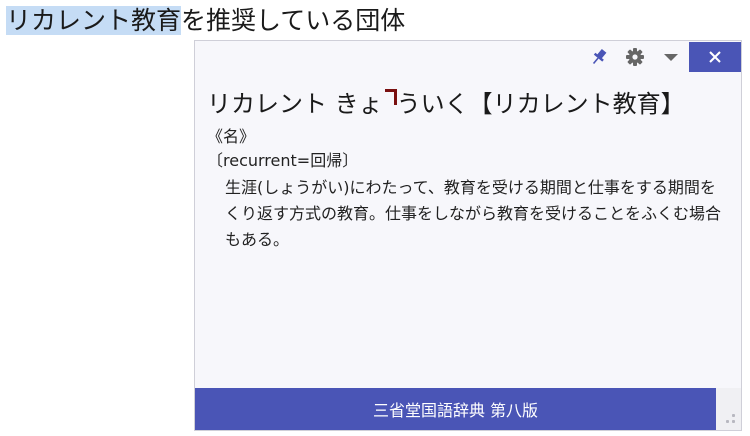 This screenshot has width=750, height=436. I want to click on dictionary-footer: 三省堂国語辞典 第八版, so click(455, 409).